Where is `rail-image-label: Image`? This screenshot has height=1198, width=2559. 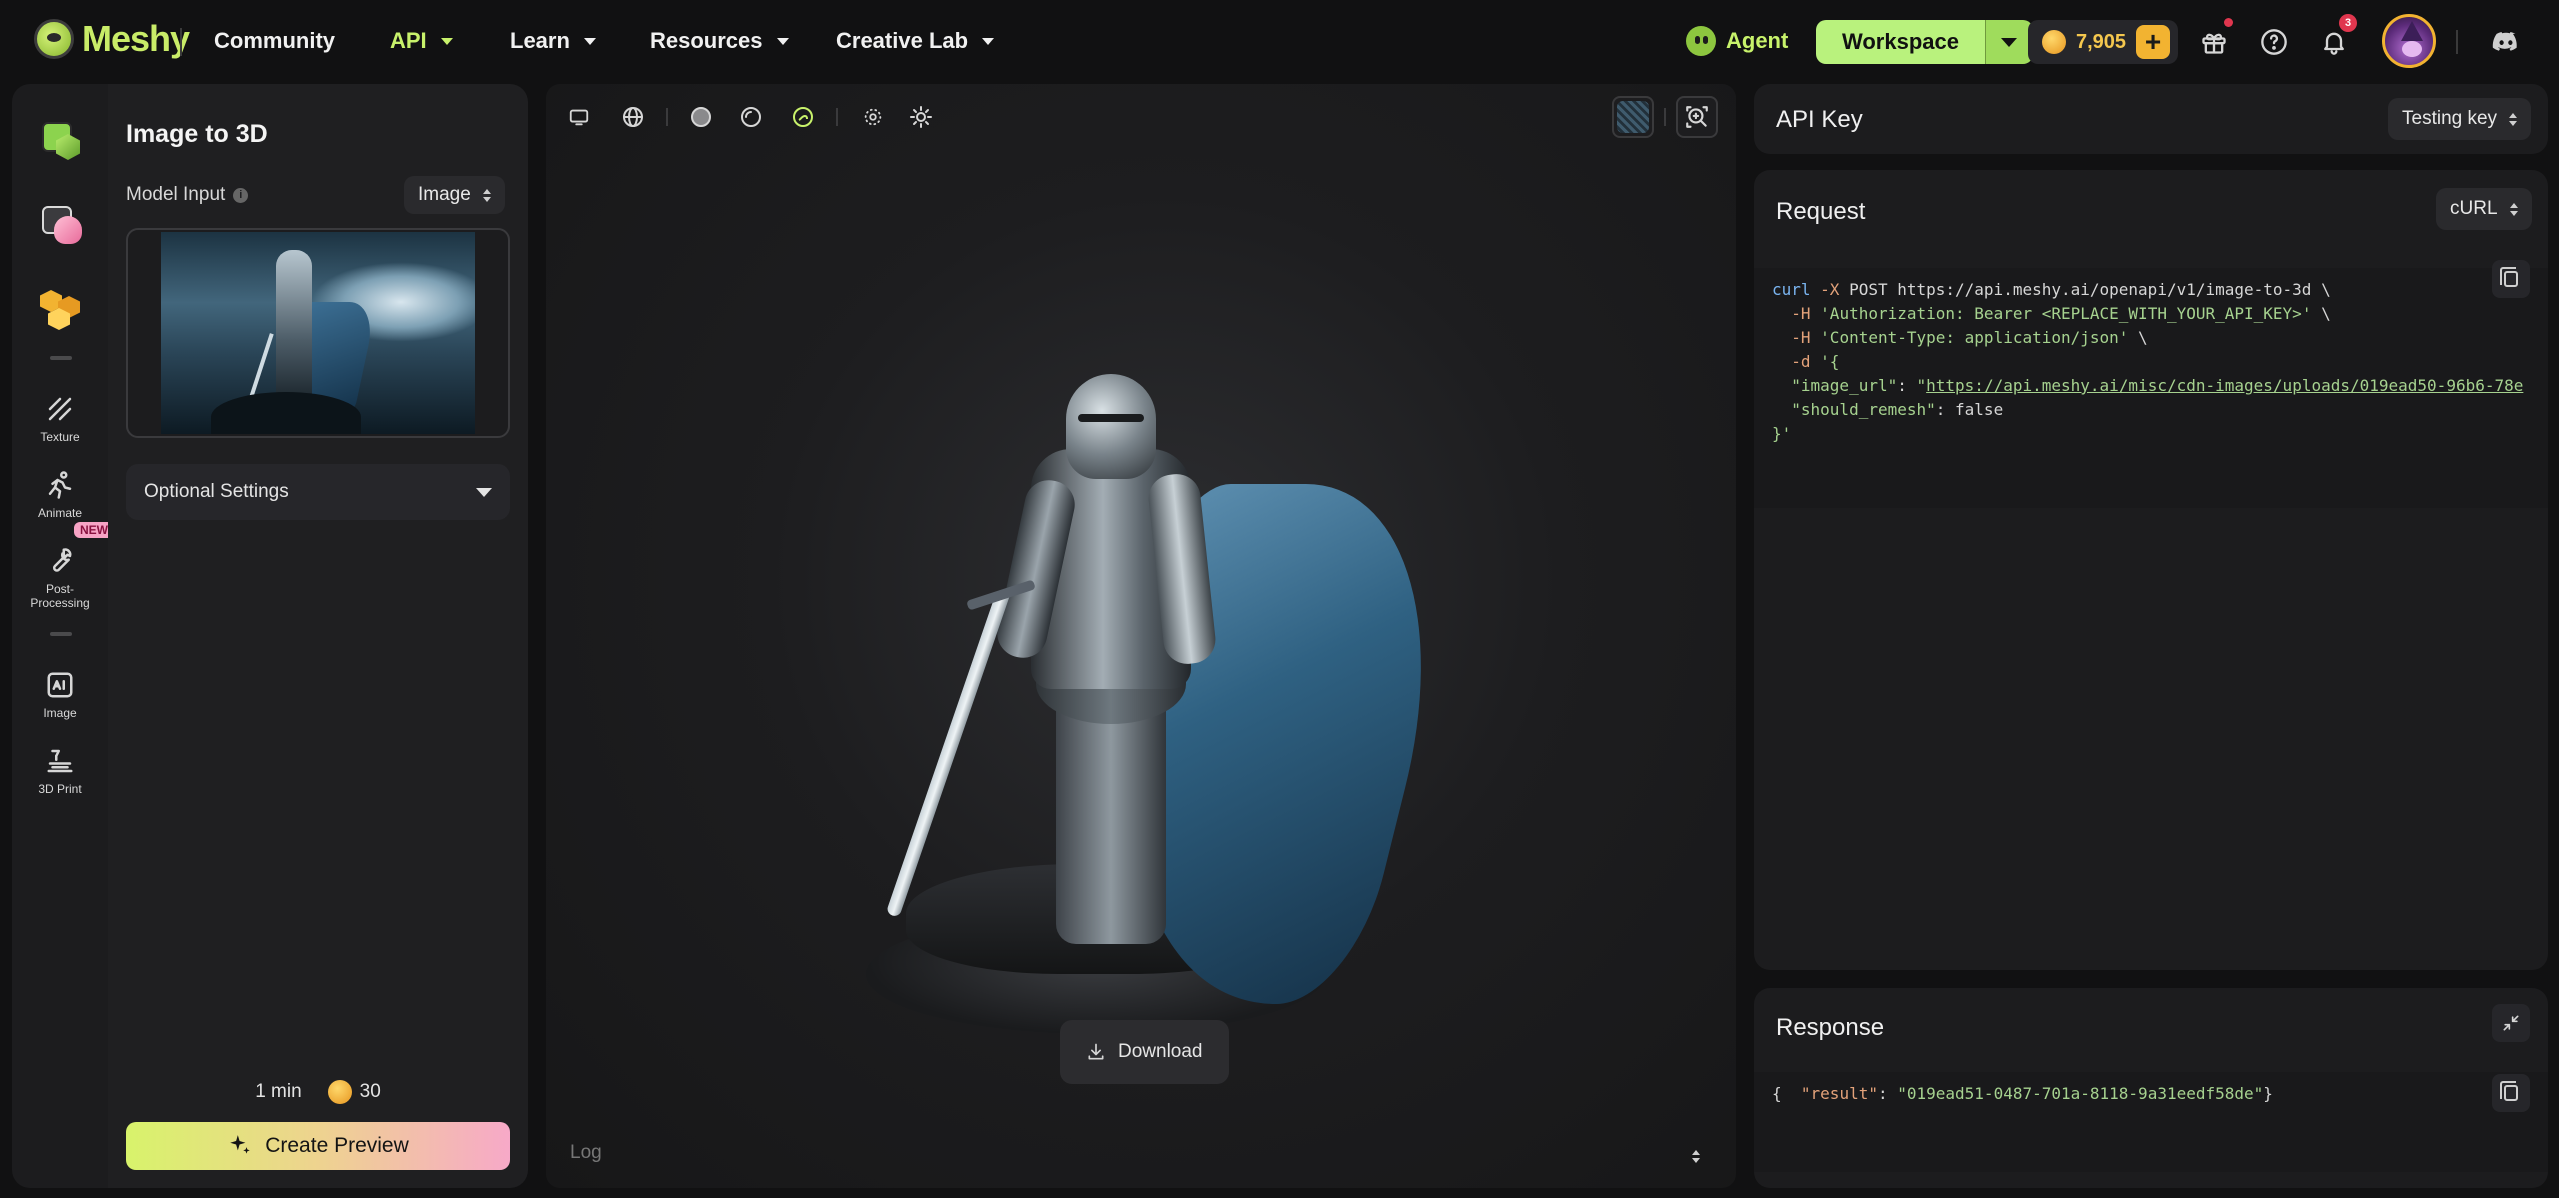 rail-image-label: Image is located at coordinates (60, 713).